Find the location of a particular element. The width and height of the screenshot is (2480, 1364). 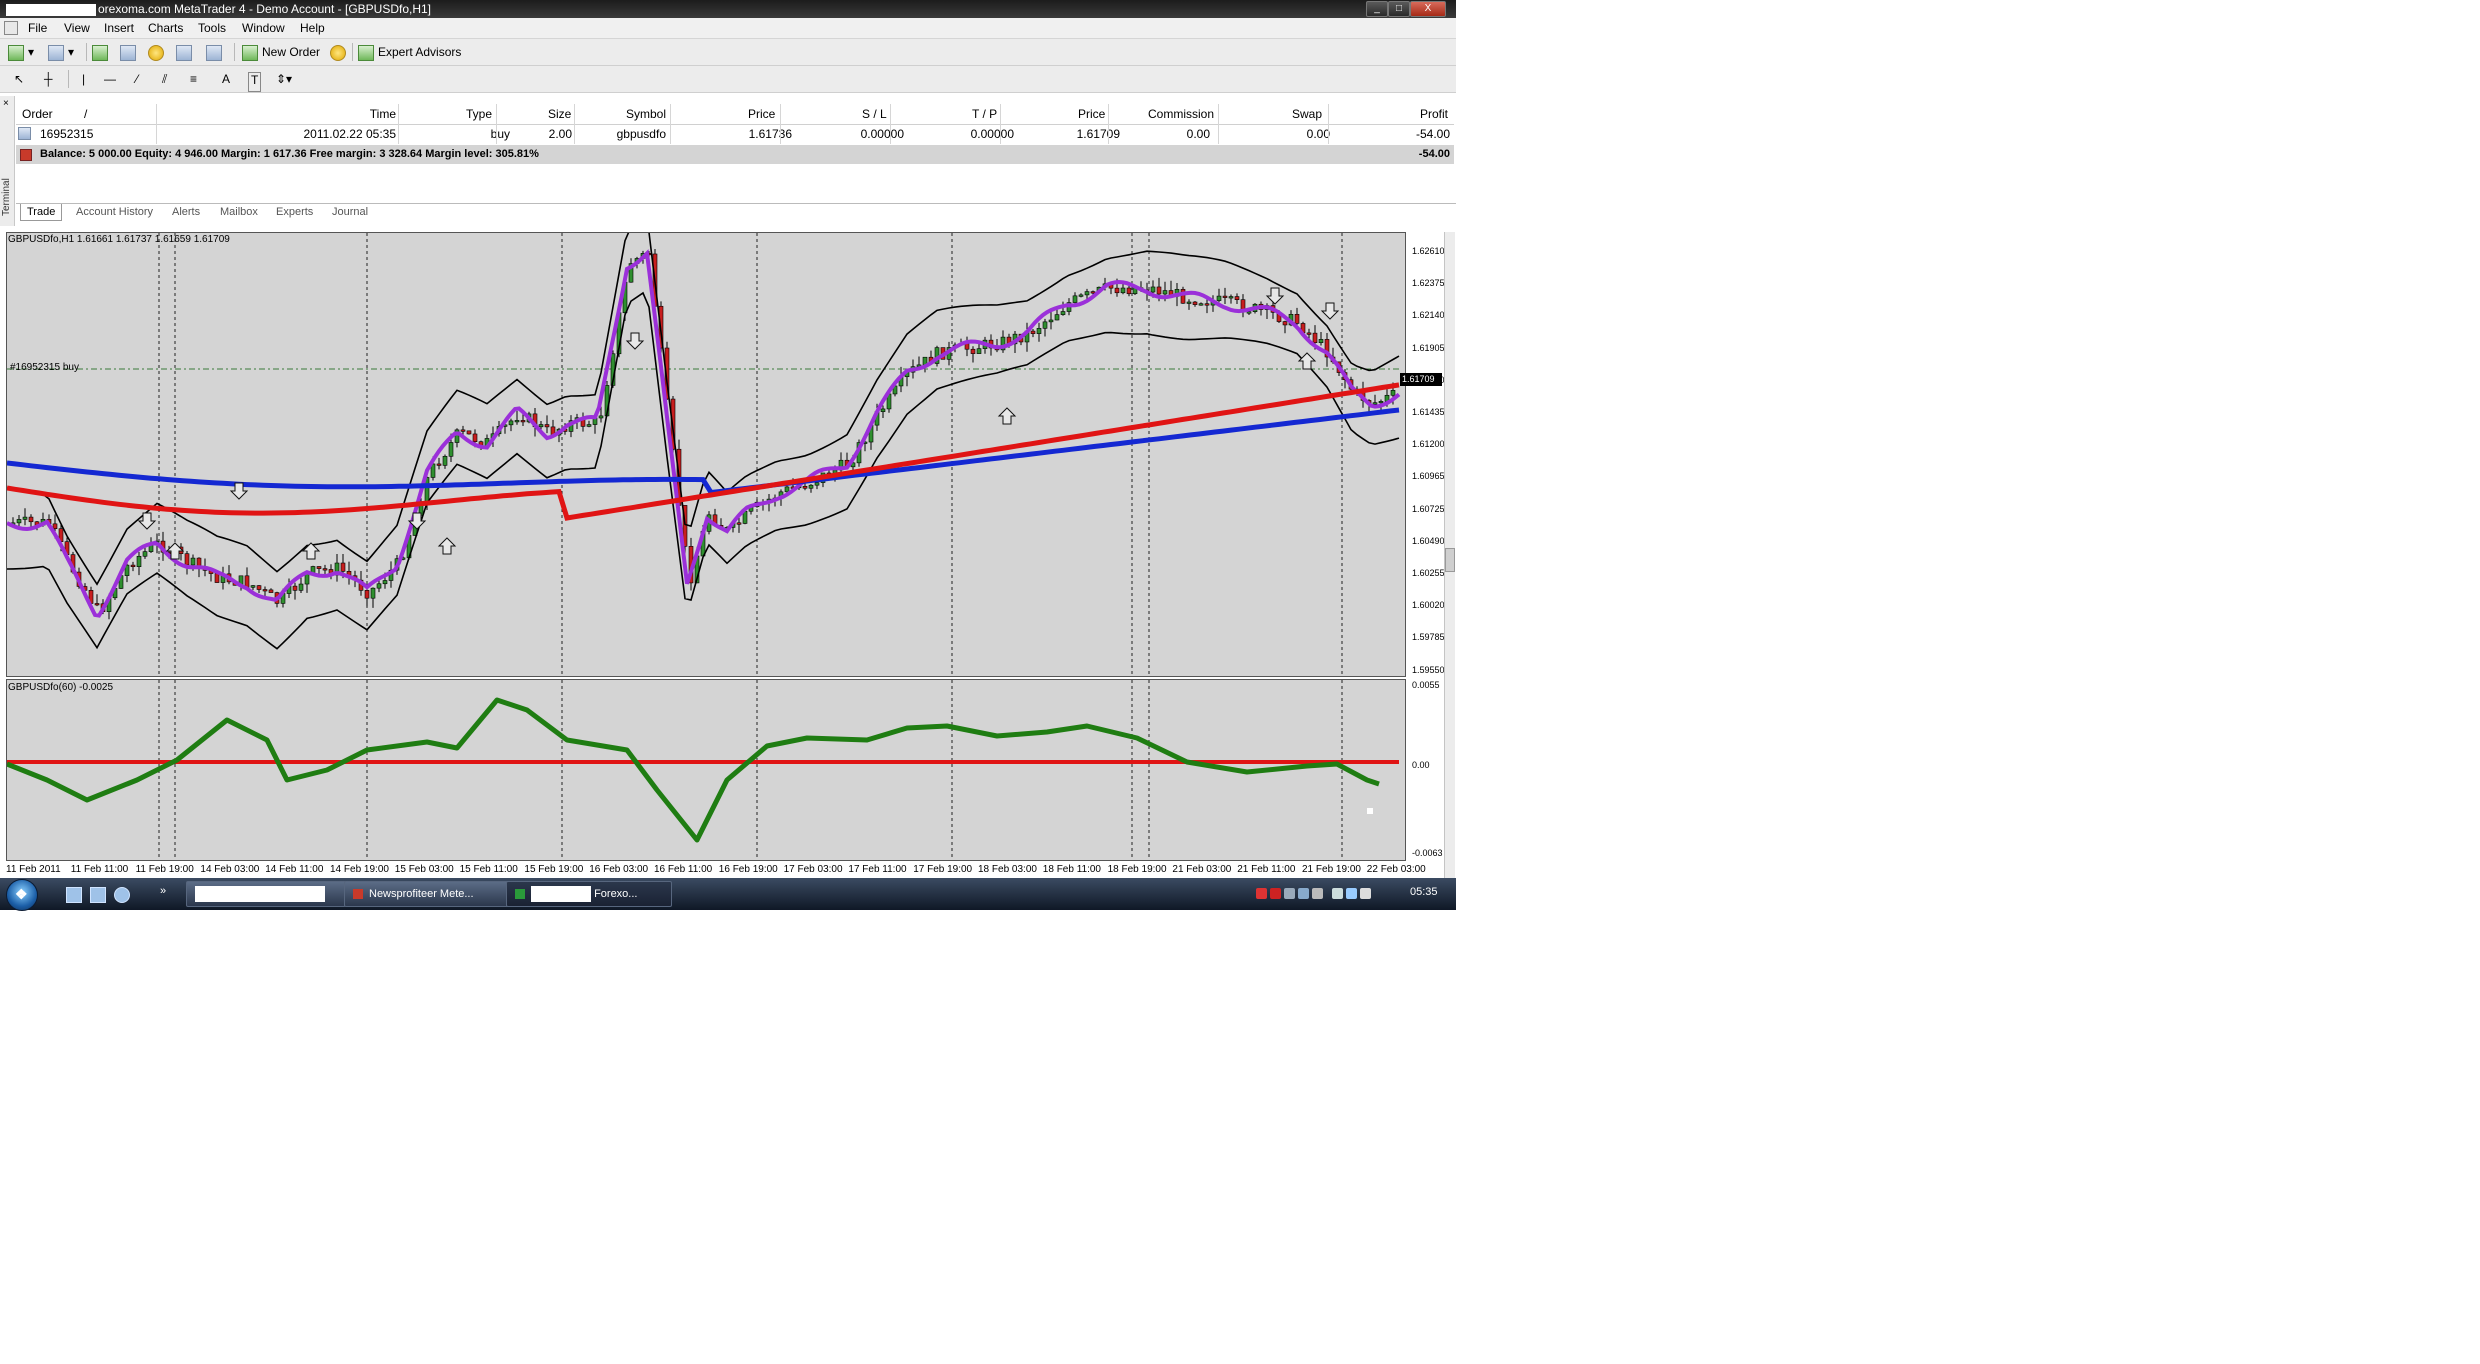

menu-help: Help is located at coordinates (312, 28).